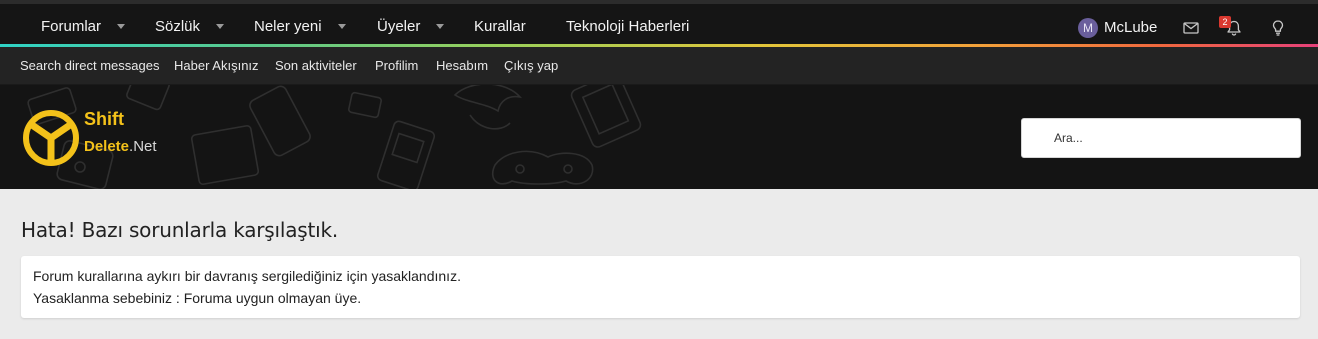 The height and width of the screenshot is (339, 1318). I want to click on nav-kurallar: Kurallar, so click(500, 26).